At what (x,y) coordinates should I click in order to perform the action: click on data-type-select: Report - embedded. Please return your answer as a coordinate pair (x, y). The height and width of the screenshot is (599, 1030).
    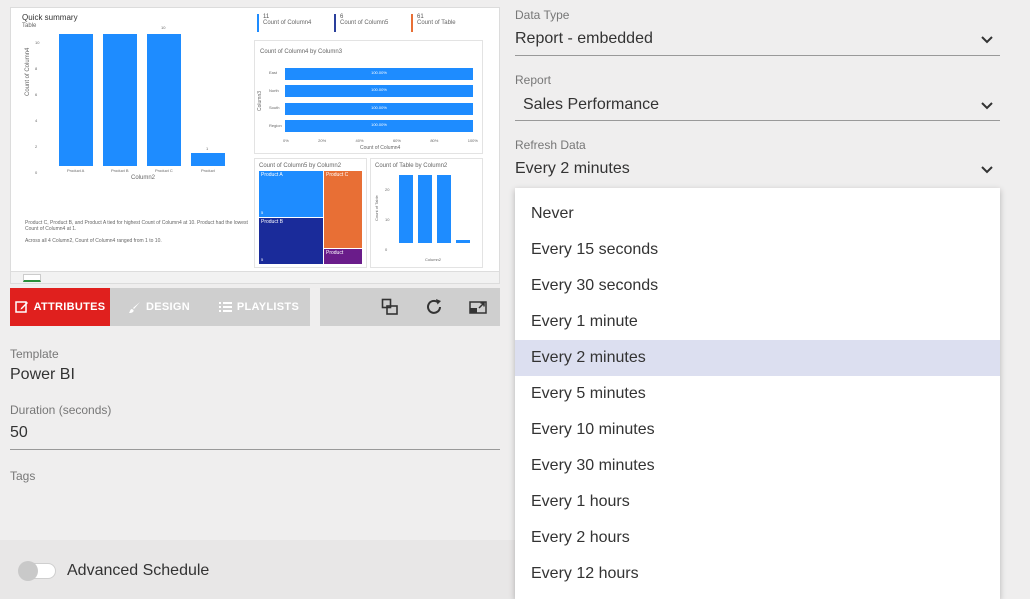
    Looking at the image, I should click on (757, 41).